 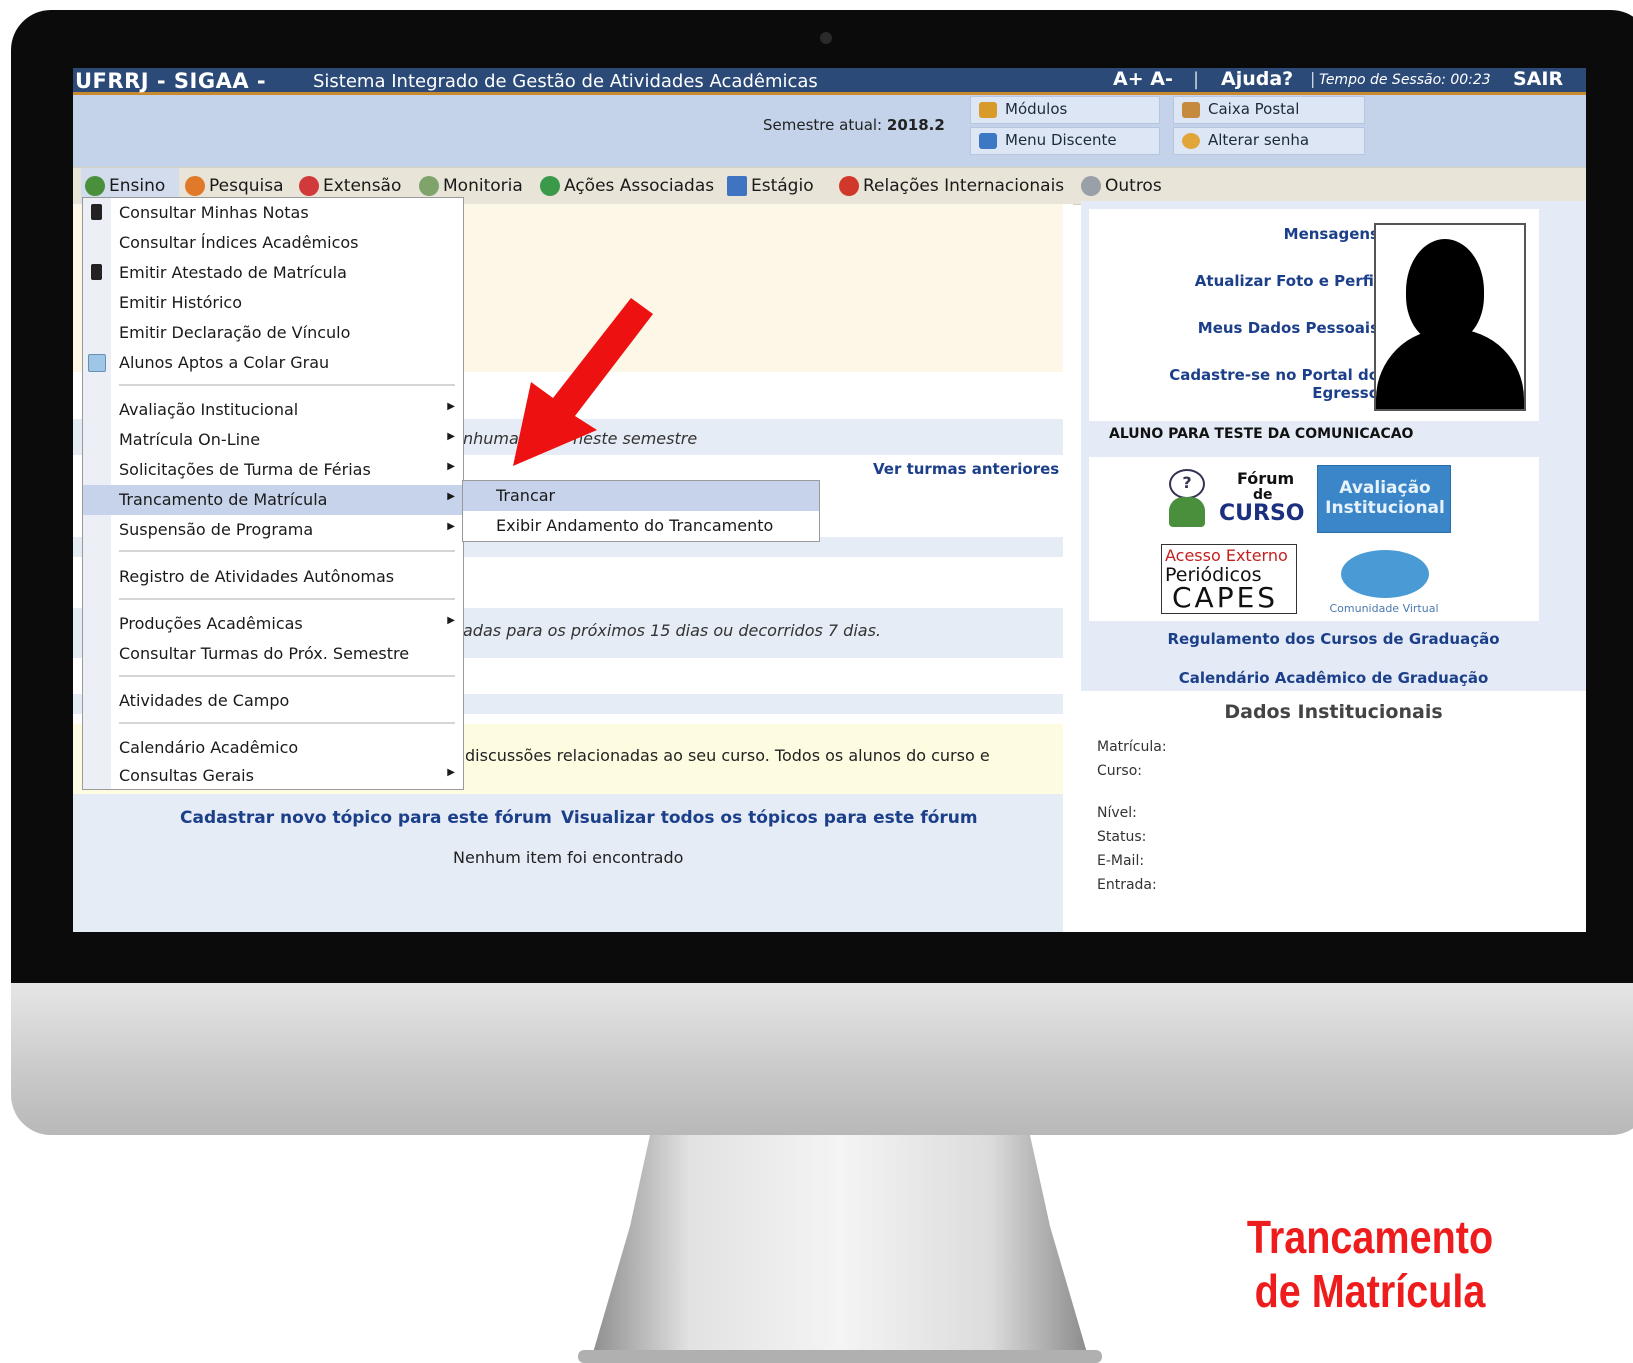 What do you see at coordinates (1226, 555) in the screenshot?
I see `badge-text: Acesso Externo` at bounding box center [1226, 555].